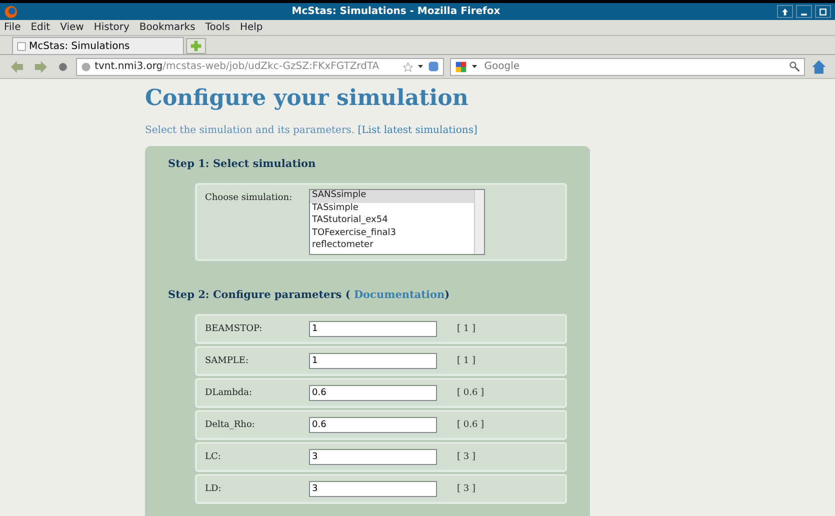 The image size is (835, 516). Describe the element at coordinates (250, 130) in the screenshot. I see `intro-text: Select the simulation and its parameters.` at that location.